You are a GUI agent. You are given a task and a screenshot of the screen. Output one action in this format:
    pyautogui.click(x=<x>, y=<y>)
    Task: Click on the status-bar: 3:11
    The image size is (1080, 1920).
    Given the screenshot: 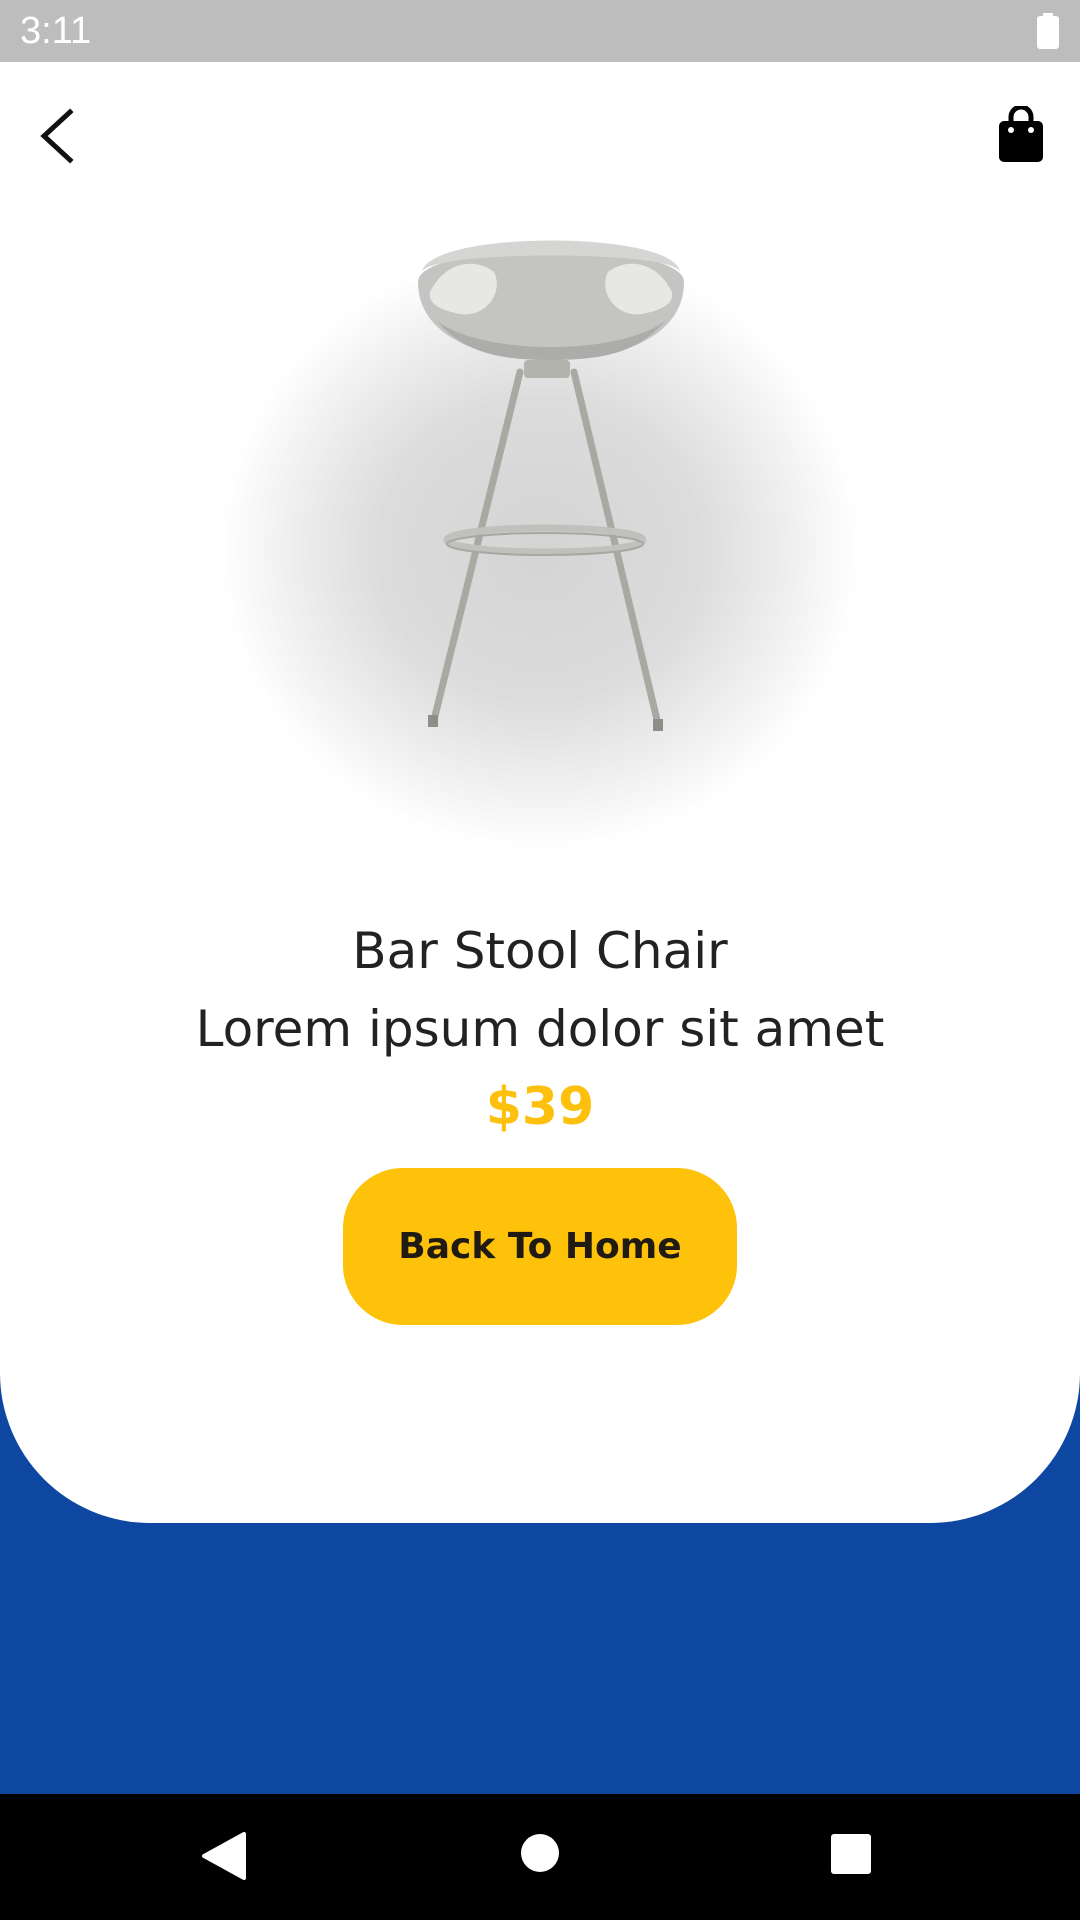 What is the action you would take?
    pyautogui.click(x=540, y=31)
    